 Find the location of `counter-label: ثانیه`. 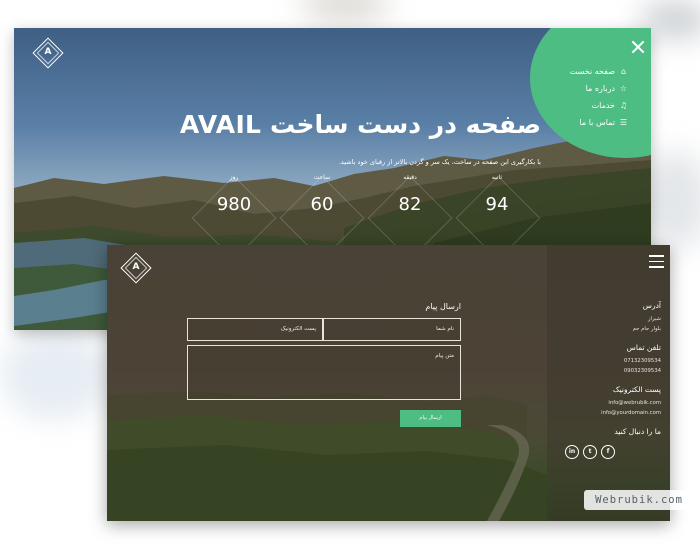

counter-label: ثانیه is located at coordinates (497, 177).